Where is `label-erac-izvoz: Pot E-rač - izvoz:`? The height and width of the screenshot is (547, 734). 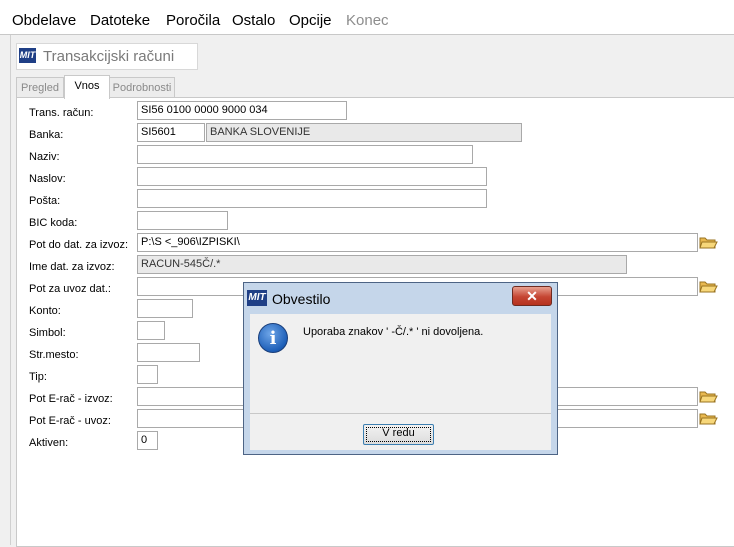 label-erac-izvoz: Pot E-rač - izvoz: is located at coordinates (71, 399).